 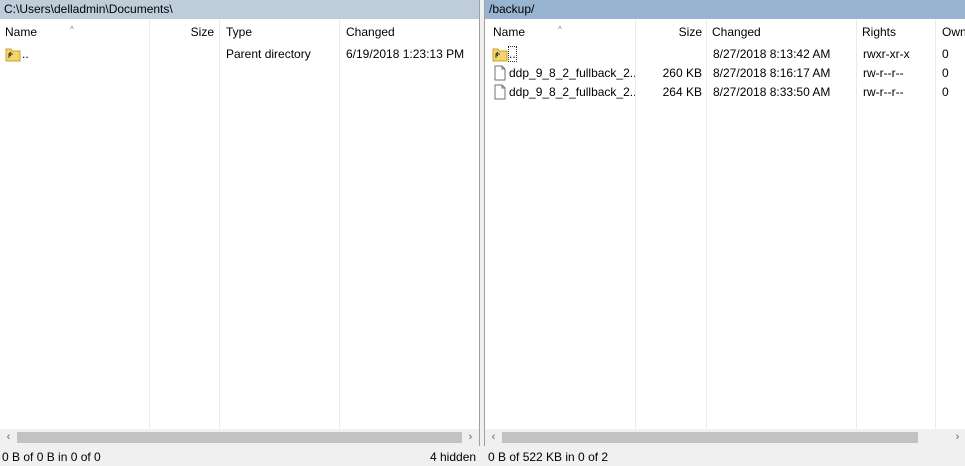 I want to click on local-file-size, so click(x=184, y=54).